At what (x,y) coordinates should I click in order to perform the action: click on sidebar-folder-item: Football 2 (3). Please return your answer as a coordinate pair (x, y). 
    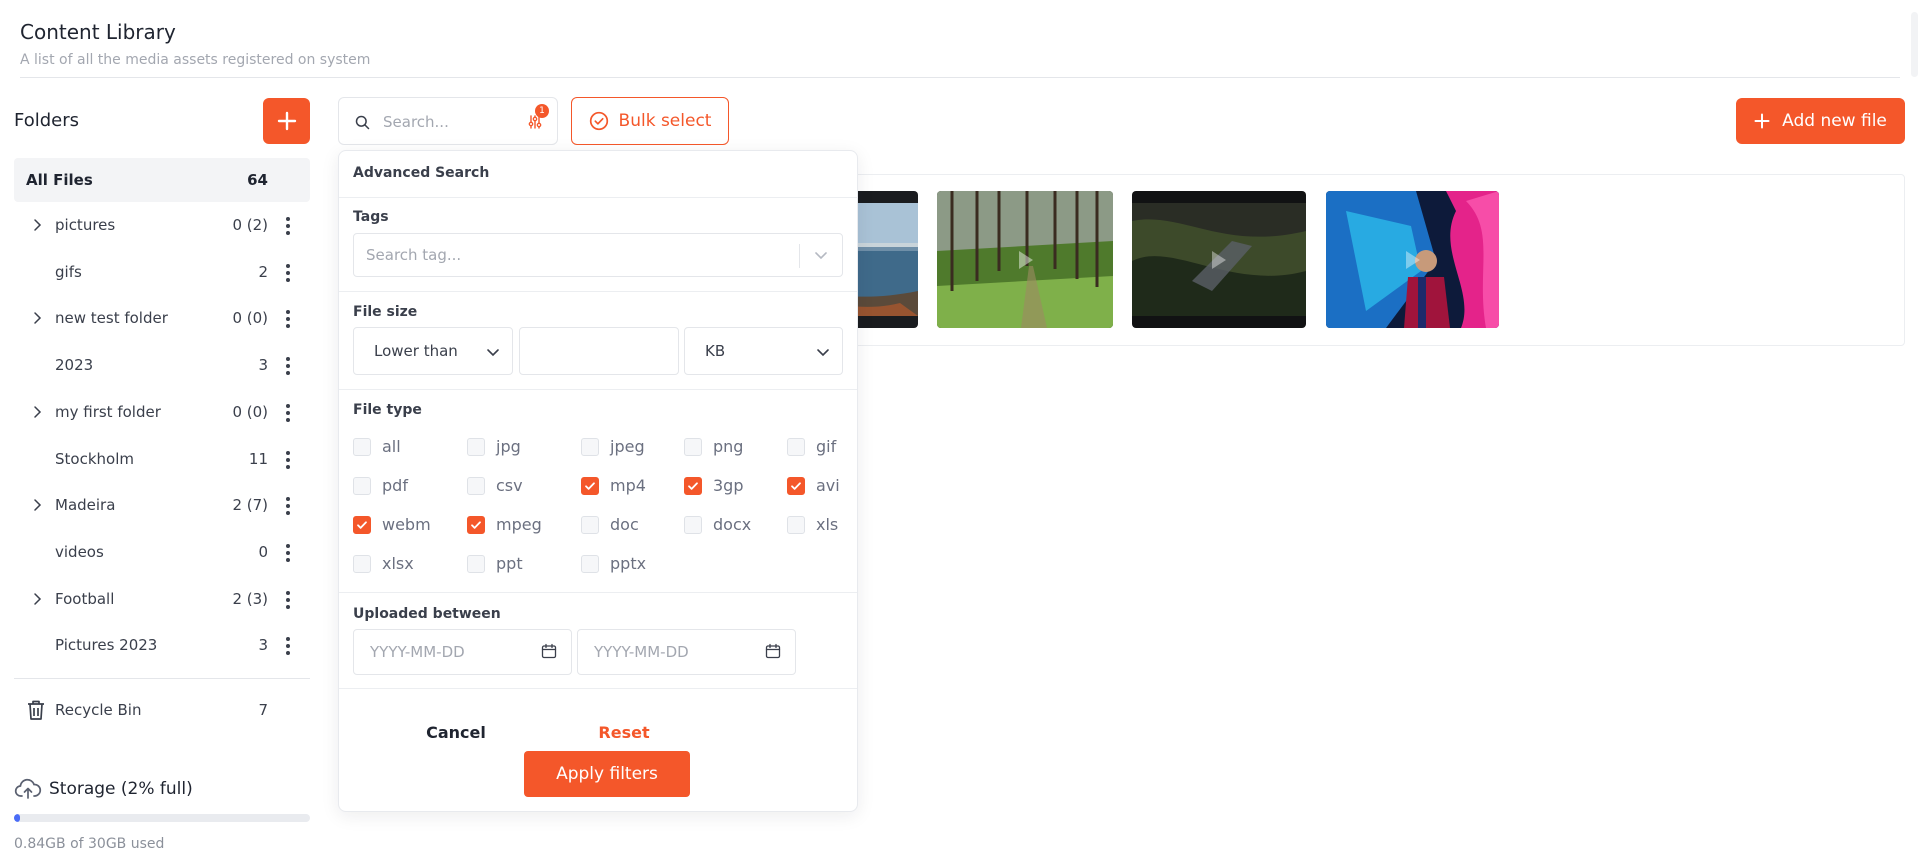
    Looking at the image, I should click on (162, 600).